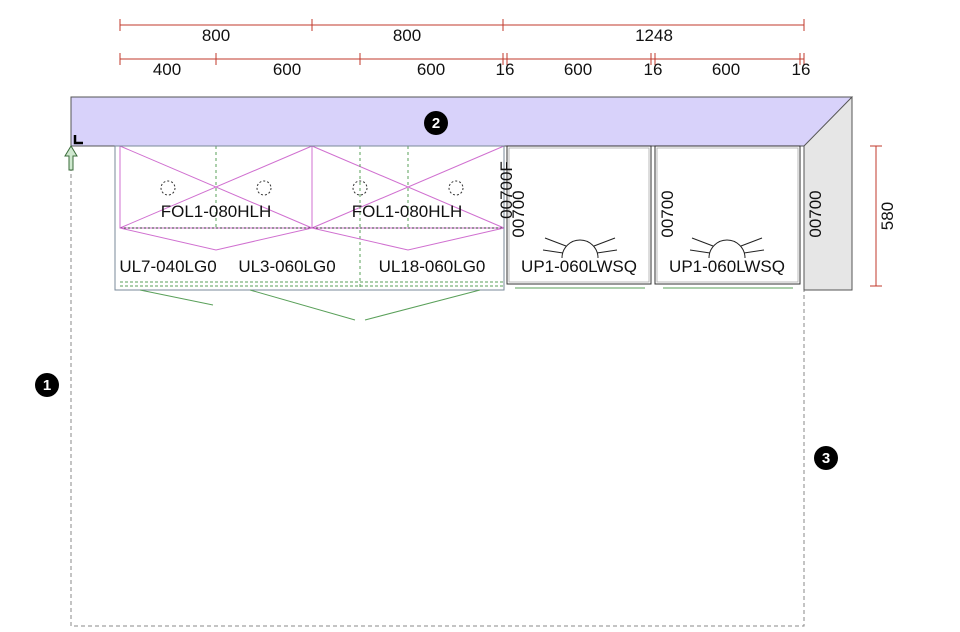 The width and height of the screenshot is (960, 632). Describe the element at coordinates (654, 35) in the screenshot. I see `dim-top-3: 1248` at that location.